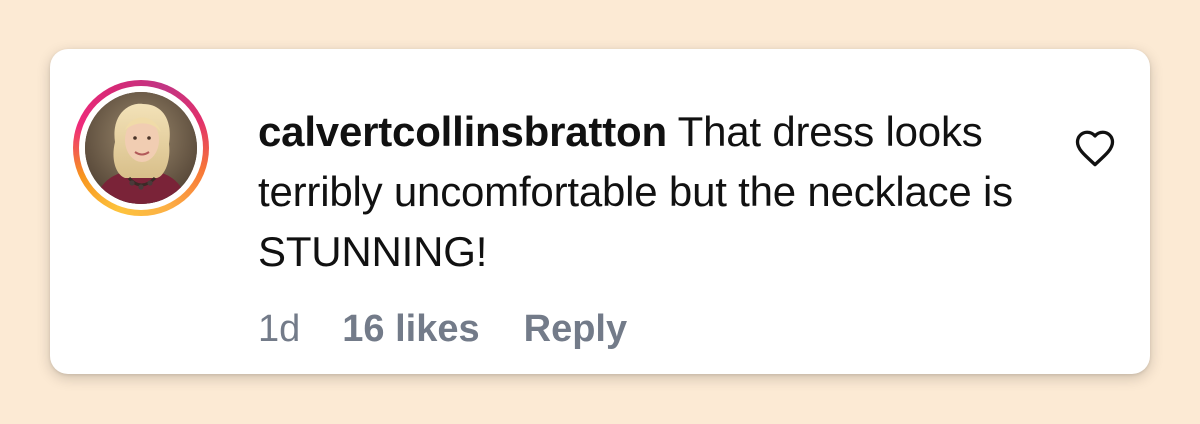 The height and width of the screenshot is (424, 1200). I want to click on reply-button: Reply, so click(575, 329).